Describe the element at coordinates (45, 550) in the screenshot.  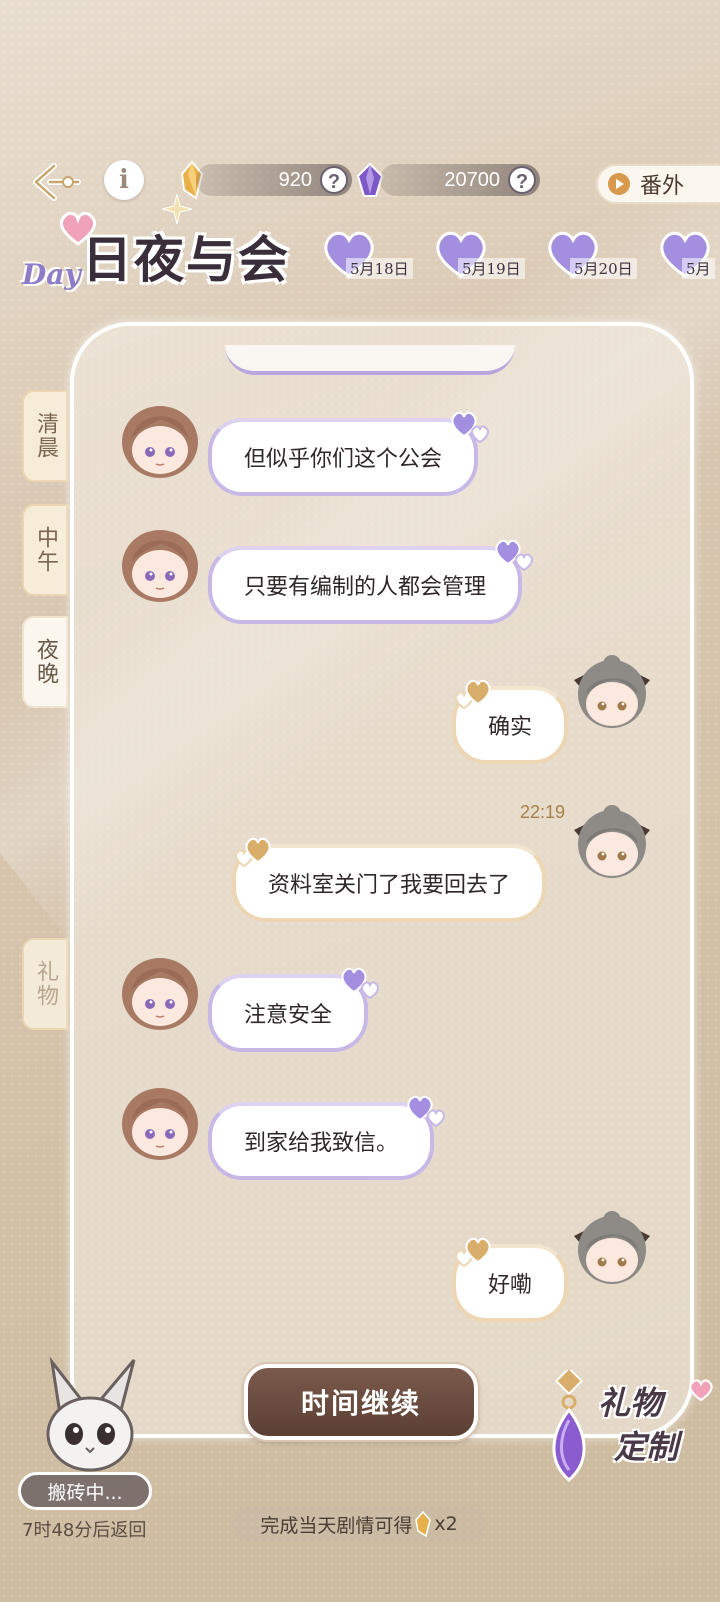
I see `tab-noon: 中午` at that location.